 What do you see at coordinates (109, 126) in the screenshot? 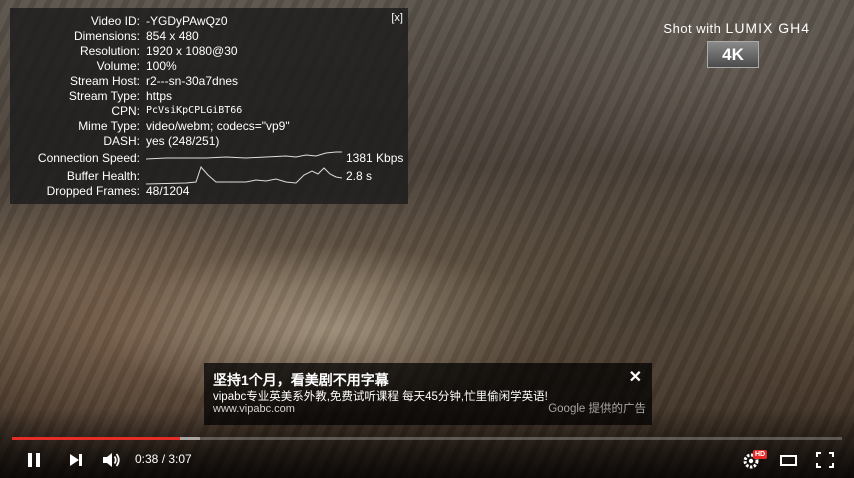
I see `stat-label: Mime Type:` at bounding box center [109, 126].